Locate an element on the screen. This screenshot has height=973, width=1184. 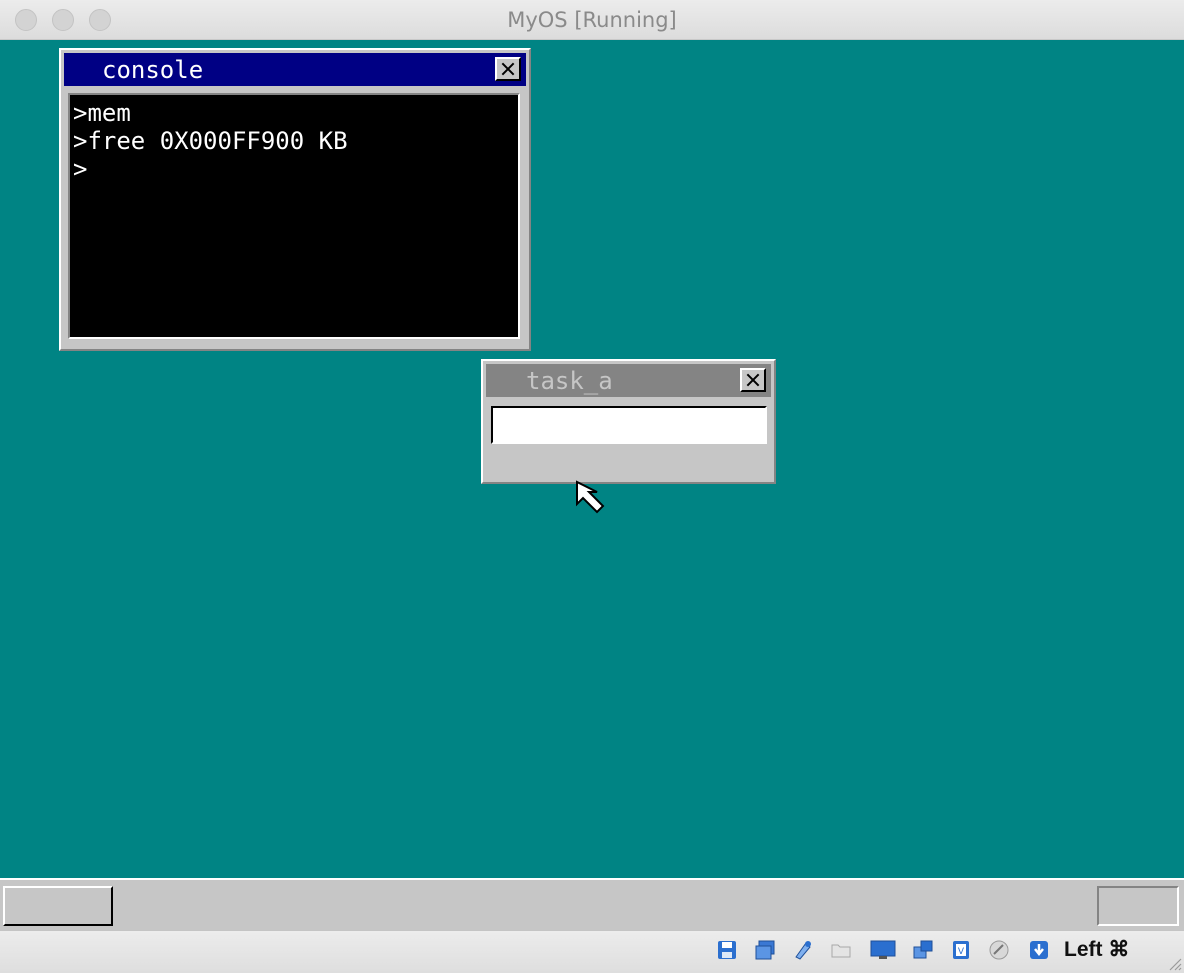
console-title-bar: console is located at coordinates (295, 69).